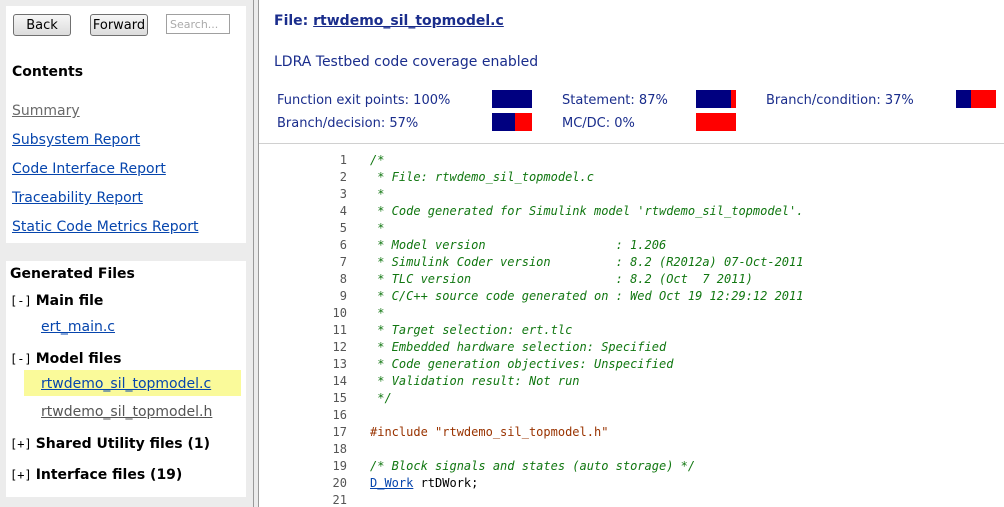  I want to click on group-model-files: [-] Model files, so click(65, 359).